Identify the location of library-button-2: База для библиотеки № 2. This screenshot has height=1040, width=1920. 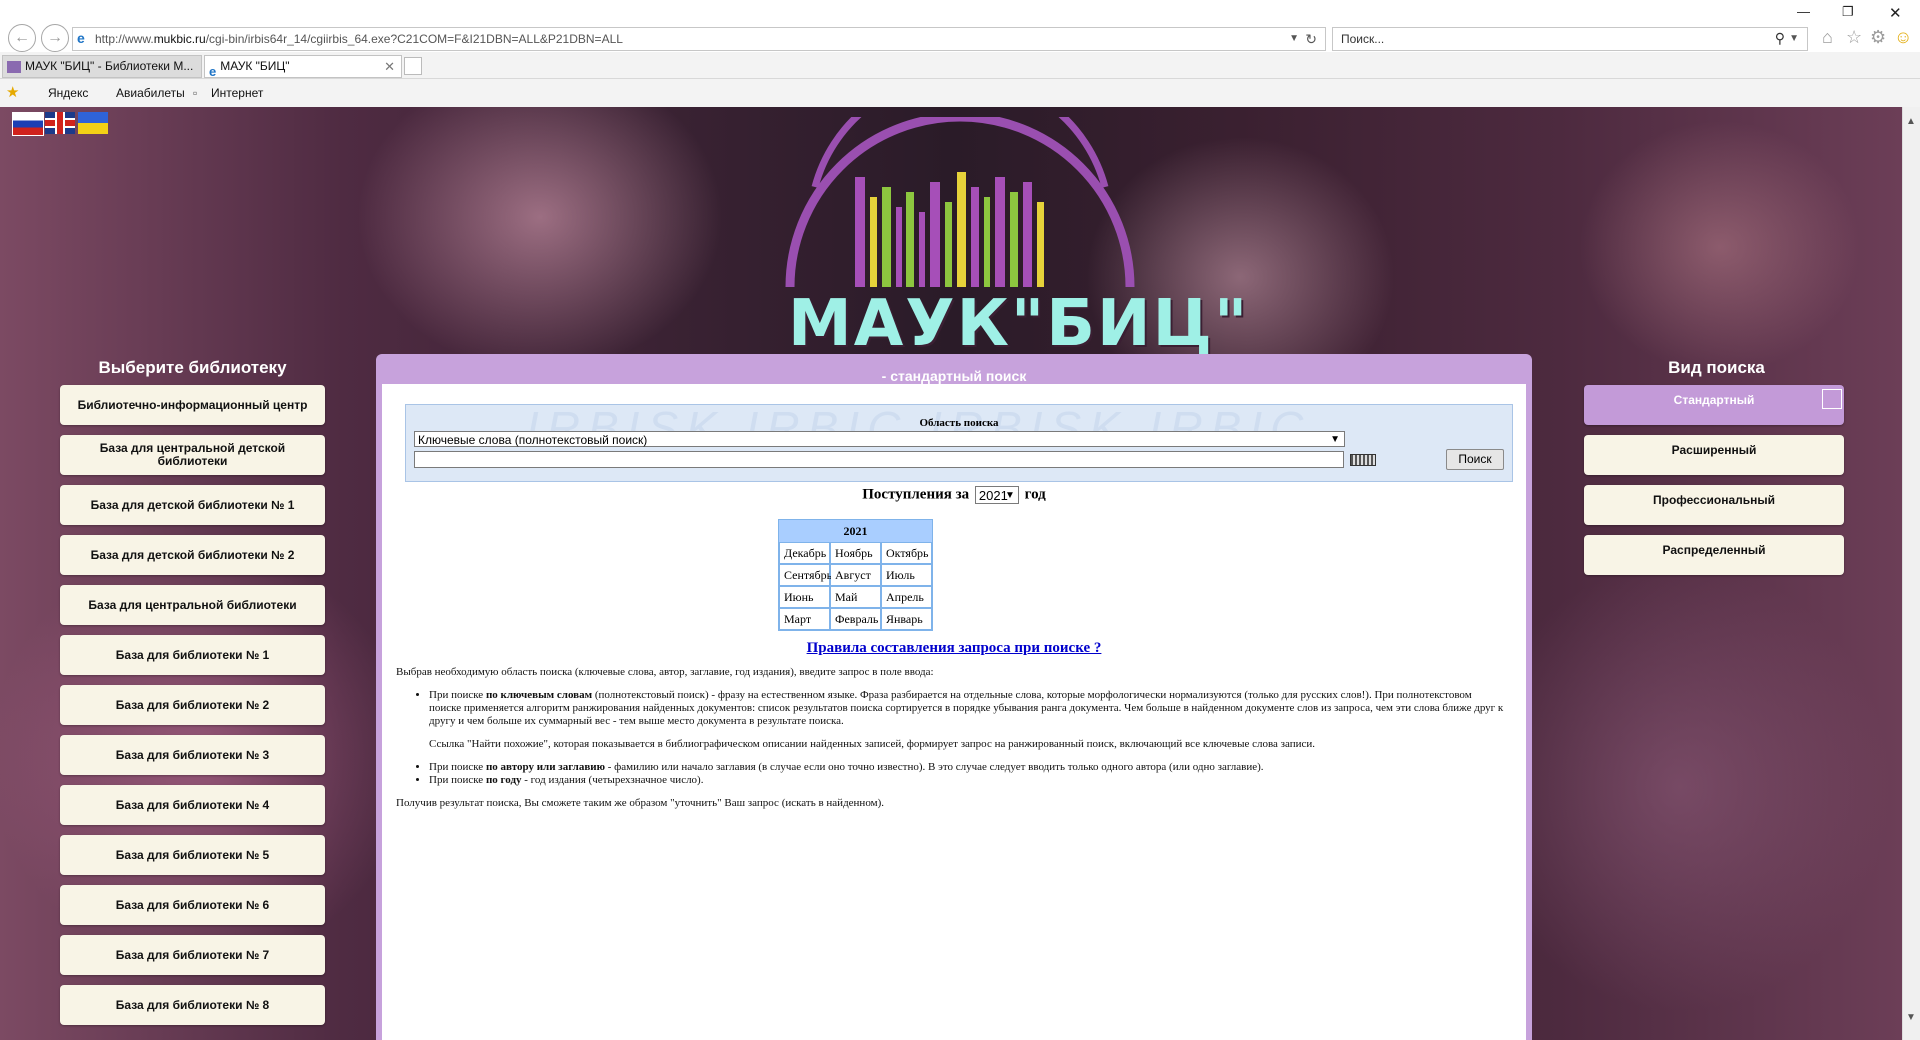
(192, 705).